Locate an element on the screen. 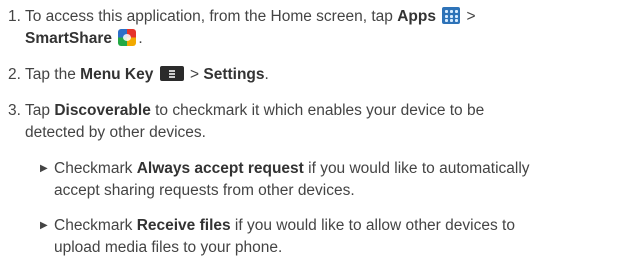 This screenshot has height=269, width=628. smartshare-icon is located at coordinates (127, 37).